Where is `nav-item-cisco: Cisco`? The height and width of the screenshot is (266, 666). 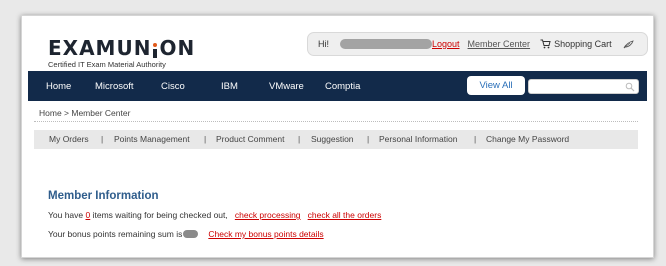 nav-item-cisco: Cisco is located at coordinates (173, 86).